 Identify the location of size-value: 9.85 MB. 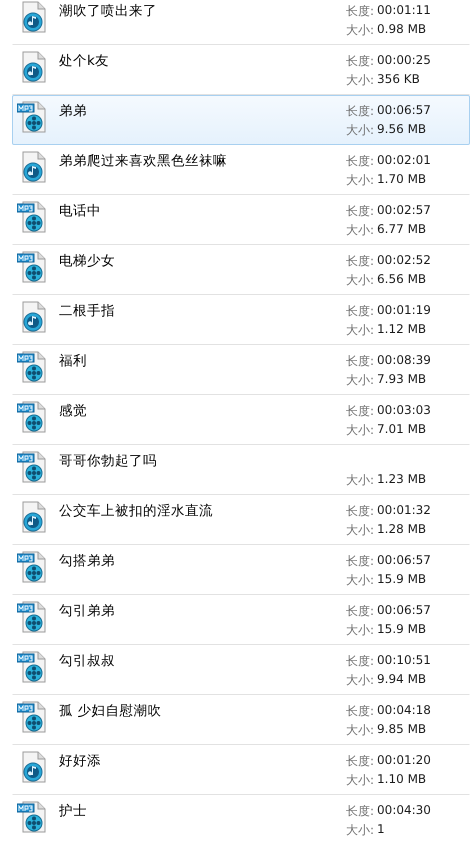
(401, 730).